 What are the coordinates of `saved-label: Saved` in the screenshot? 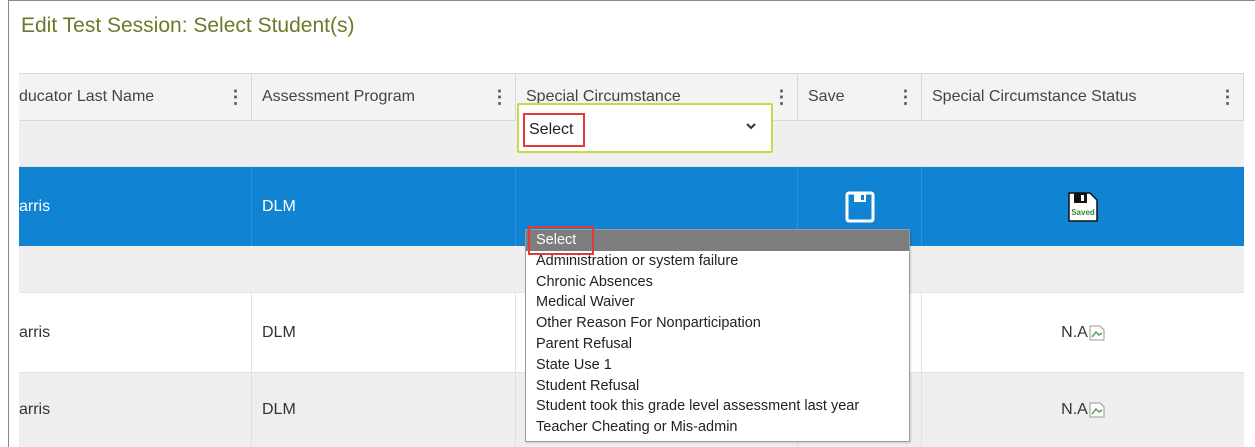 It's located at (1083, 212).